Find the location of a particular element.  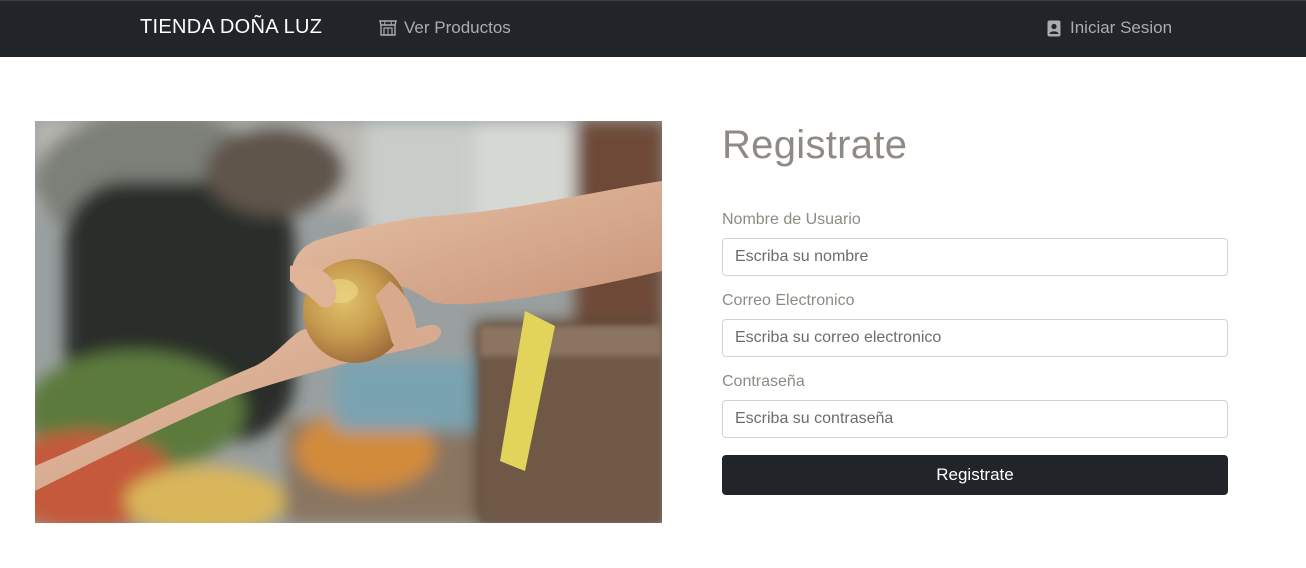

nav-link-login: Iniciar Sesion is located at coordinates (1108, 28).